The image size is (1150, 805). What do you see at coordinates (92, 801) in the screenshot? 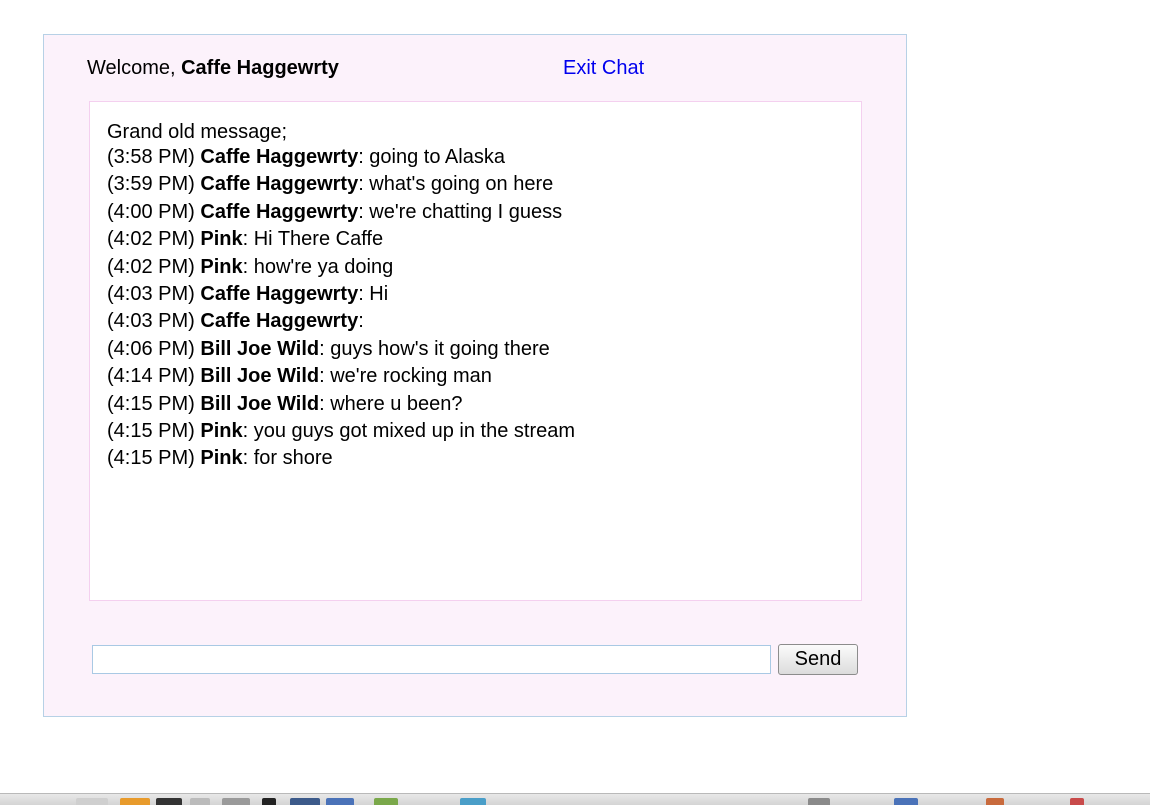
I see `window-icon` at bounding box center [92, 801].